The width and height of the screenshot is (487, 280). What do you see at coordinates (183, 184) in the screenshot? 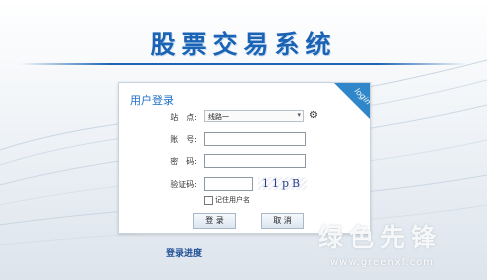
I see `captcha-label: 验证码:` at bounding box center [183, 184].